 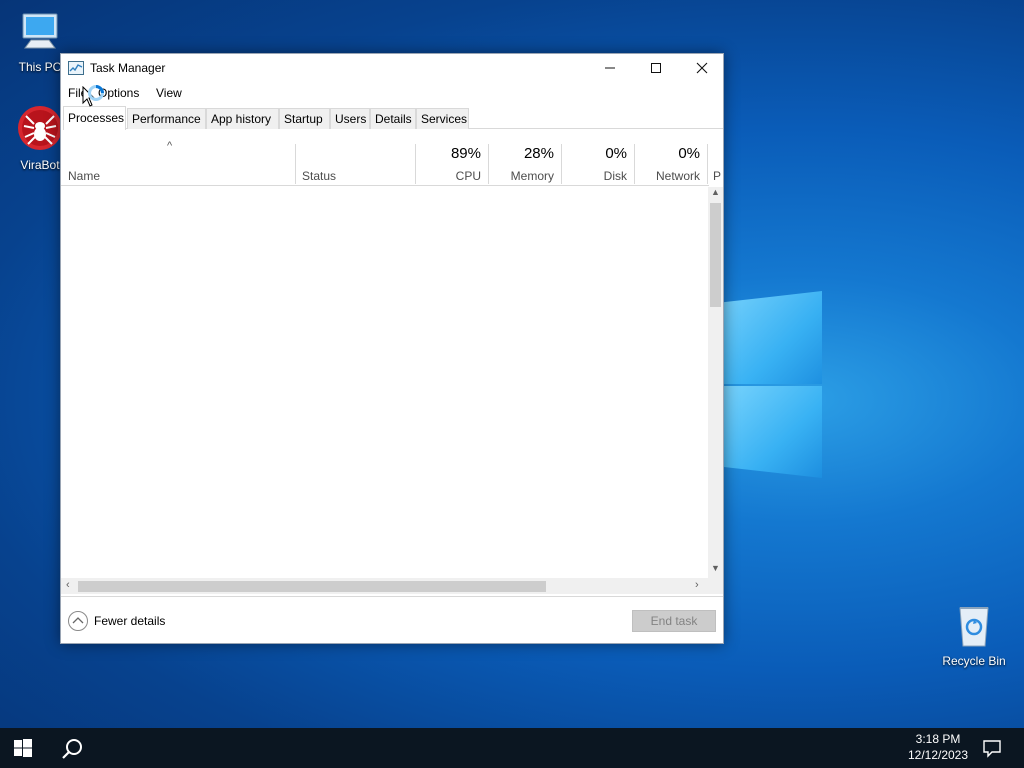 What do you see at coordinates (451, 164) in the screenshot?
I see `column-cpu: 89% CPU` at bounding box center [451, 164].